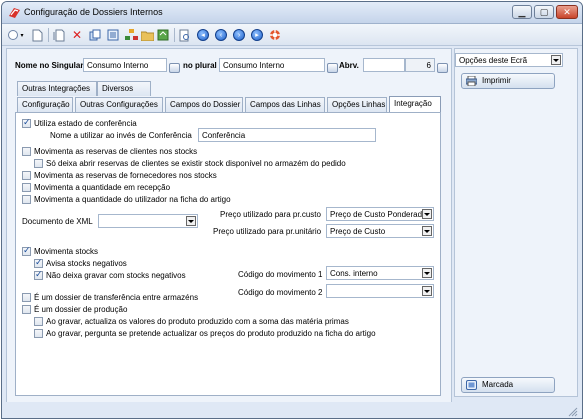 This screenshot has height=420, width=584. I want to click on supplier-reservations-checkbox, so click(26, 175).